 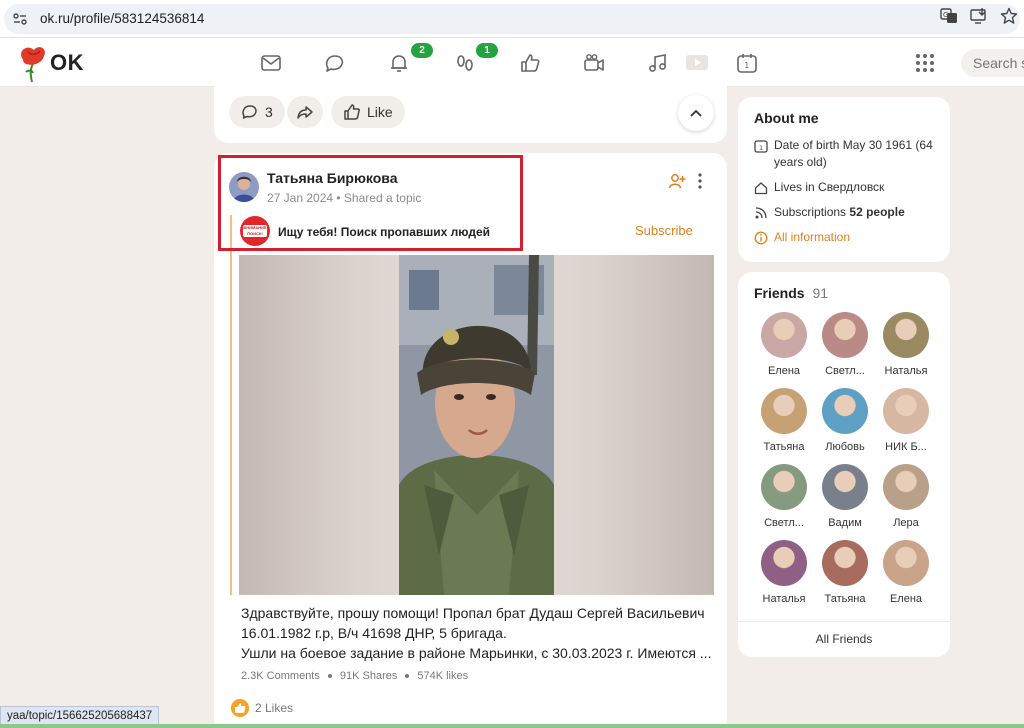 I want to click on friend-name: Вадим, so click(x=845, y=523).